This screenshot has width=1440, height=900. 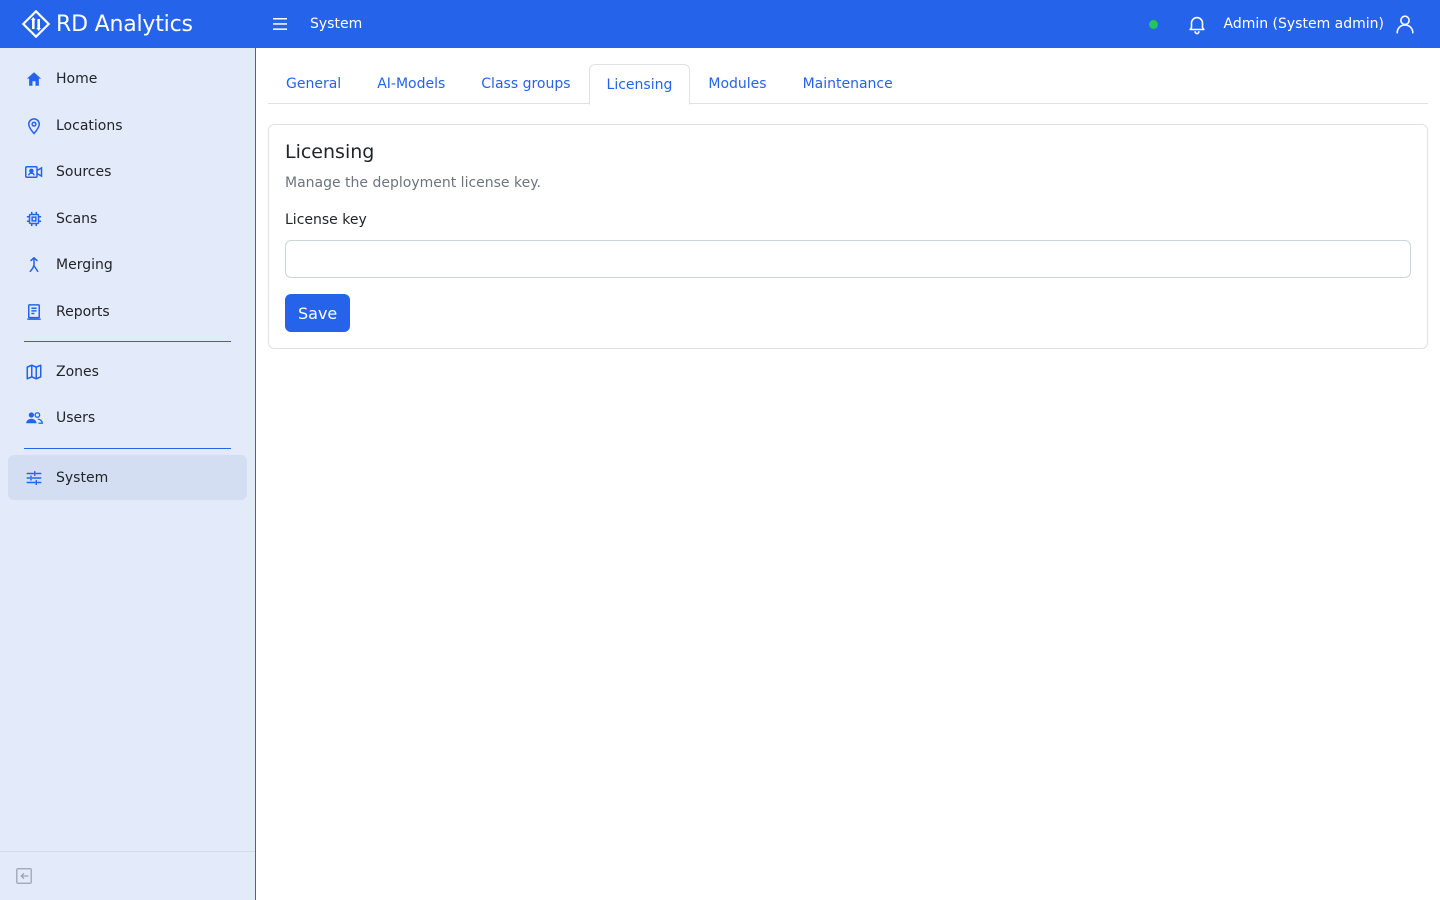 I want to click on merge-icon, so click(x=34, y=265).